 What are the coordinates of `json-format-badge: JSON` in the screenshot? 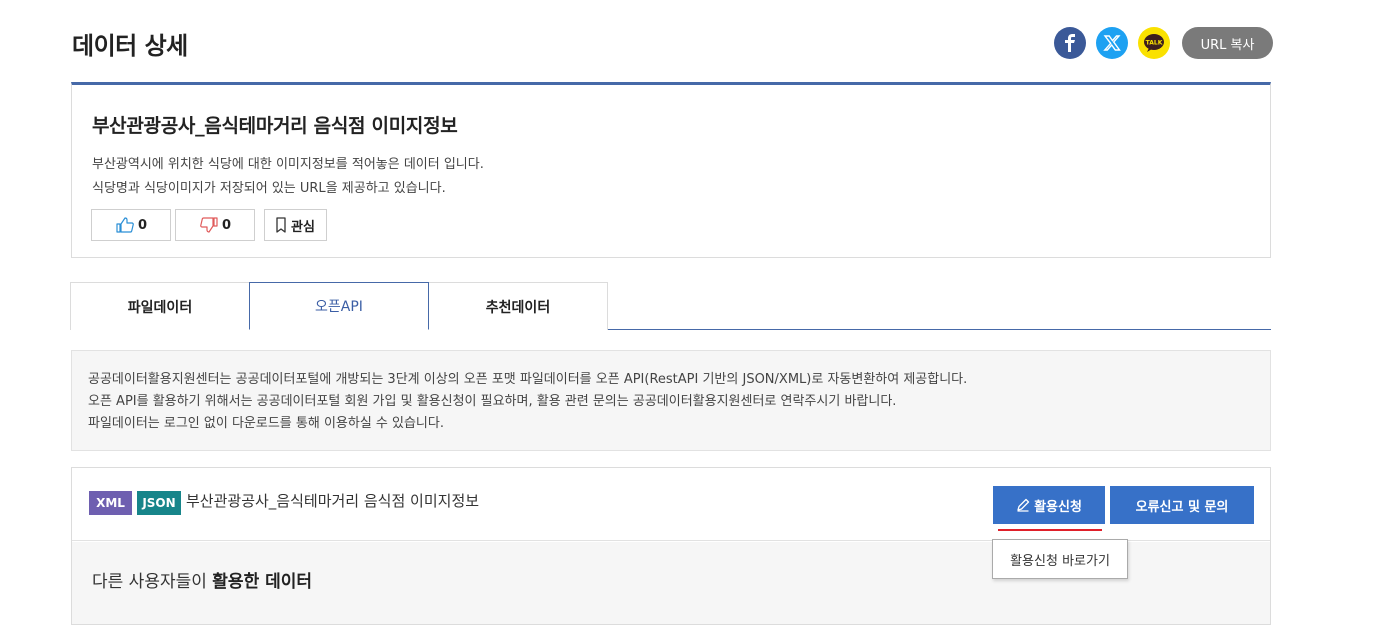 It's located at (159, 503).